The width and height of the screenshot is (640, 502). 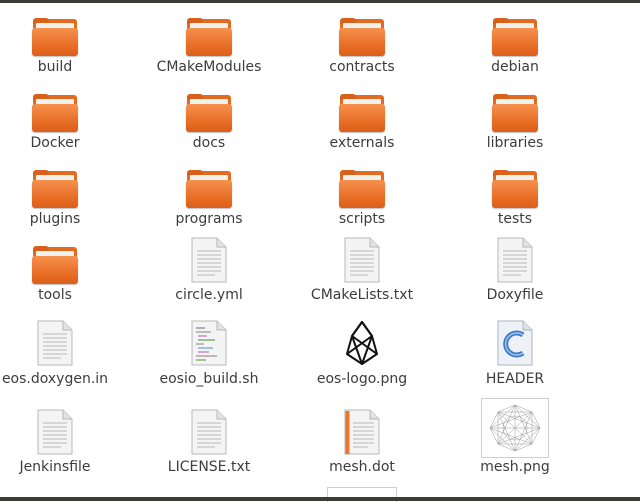 What do you see at coordinates (209, 219) in the screenshot?
I see `file-label: programs` at bounding box center [209, 219].